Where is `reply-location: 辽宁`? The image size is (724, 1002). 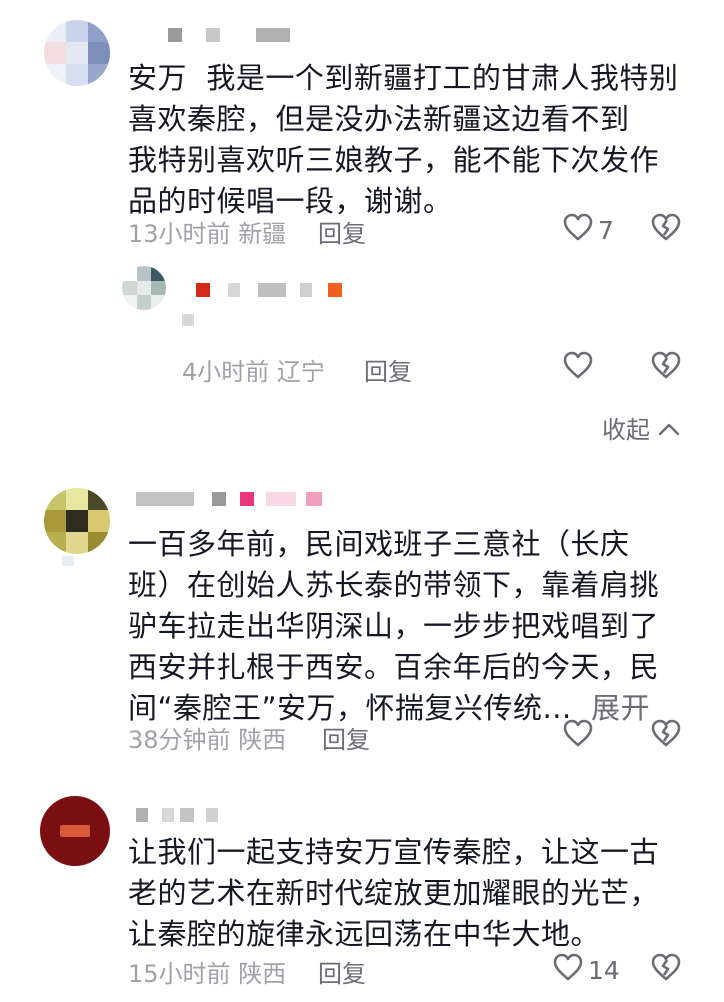
reply-location: 辽宁 is located at coordinates (300, 372).